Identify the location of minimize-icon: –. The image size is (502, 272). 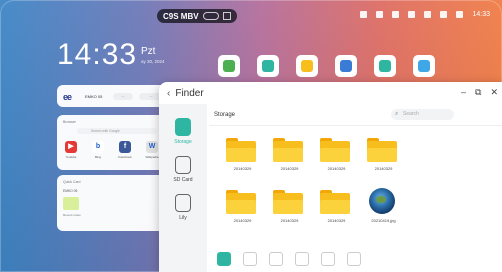
(463, 92).